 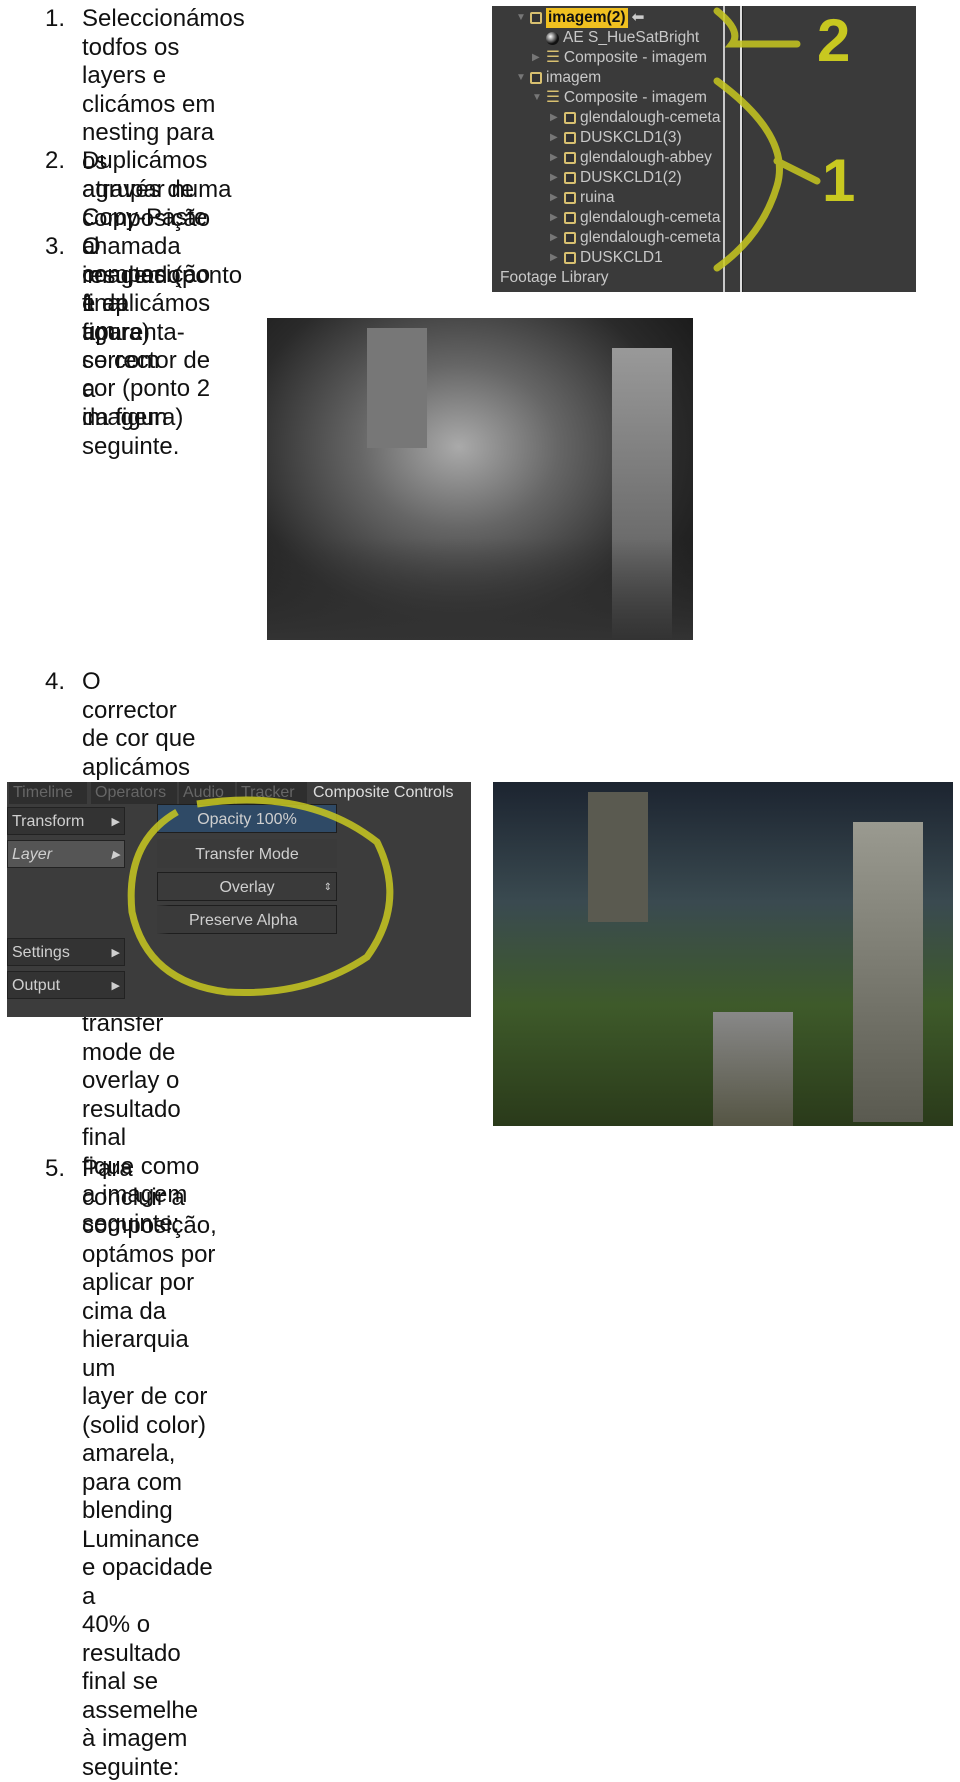 I want to click on path, so click(x=753, y=1069).